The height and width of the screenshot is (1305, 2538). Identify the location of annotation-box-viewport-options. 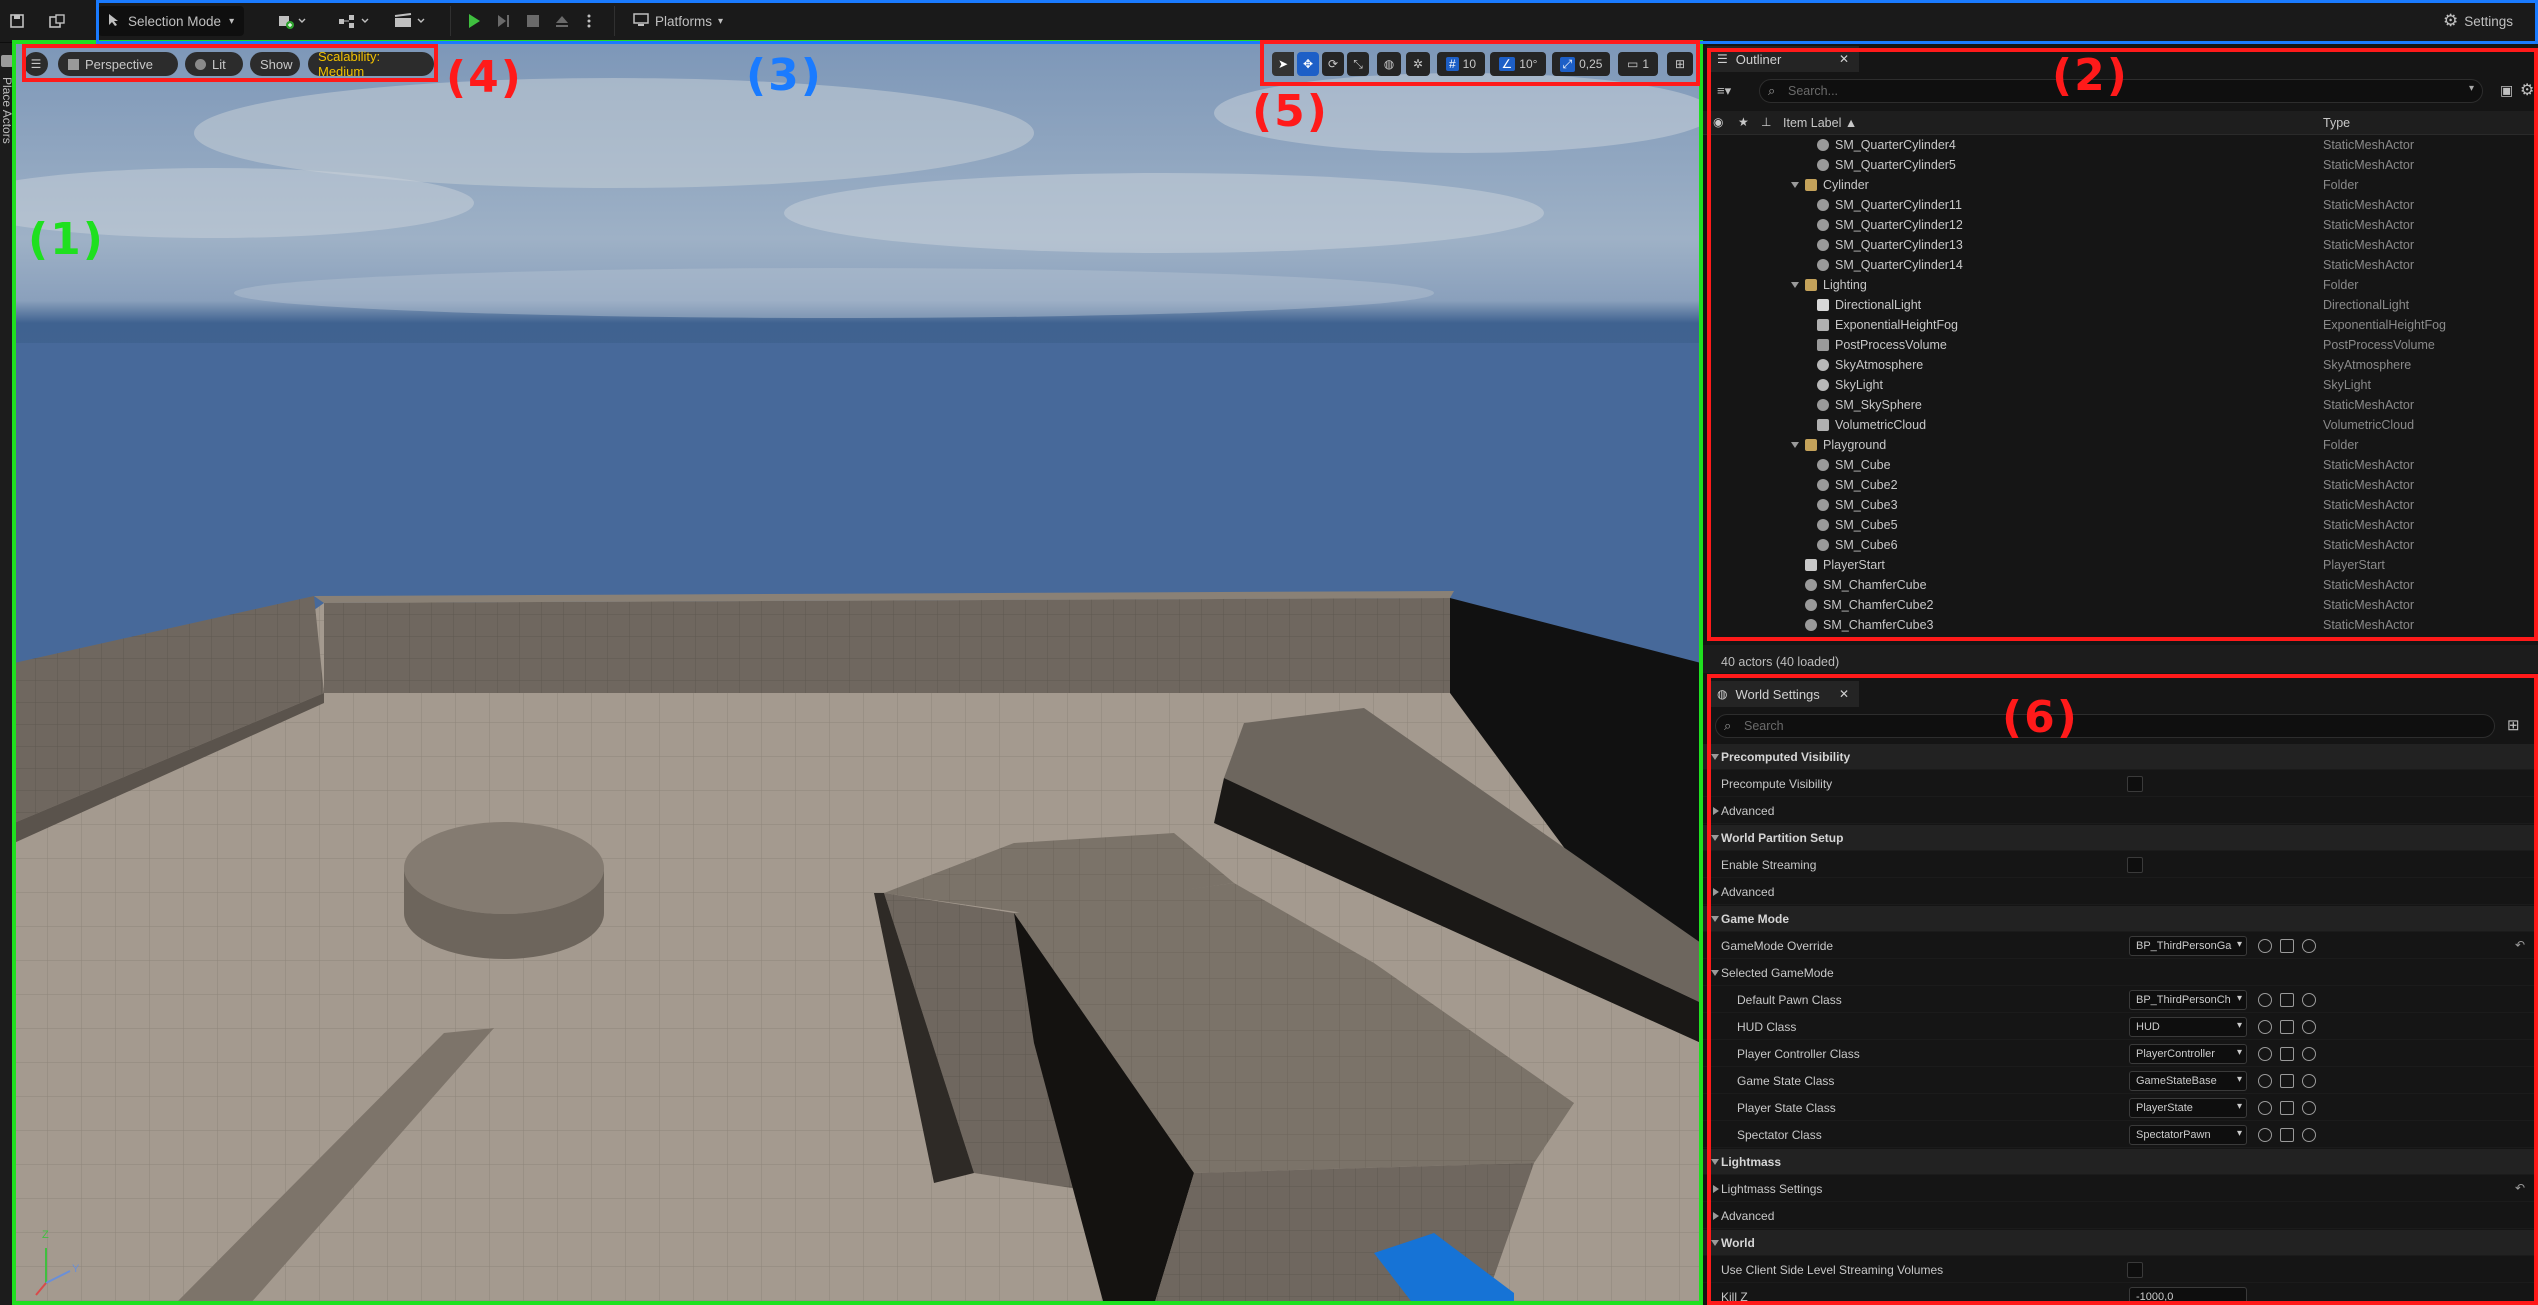
(230, 63).